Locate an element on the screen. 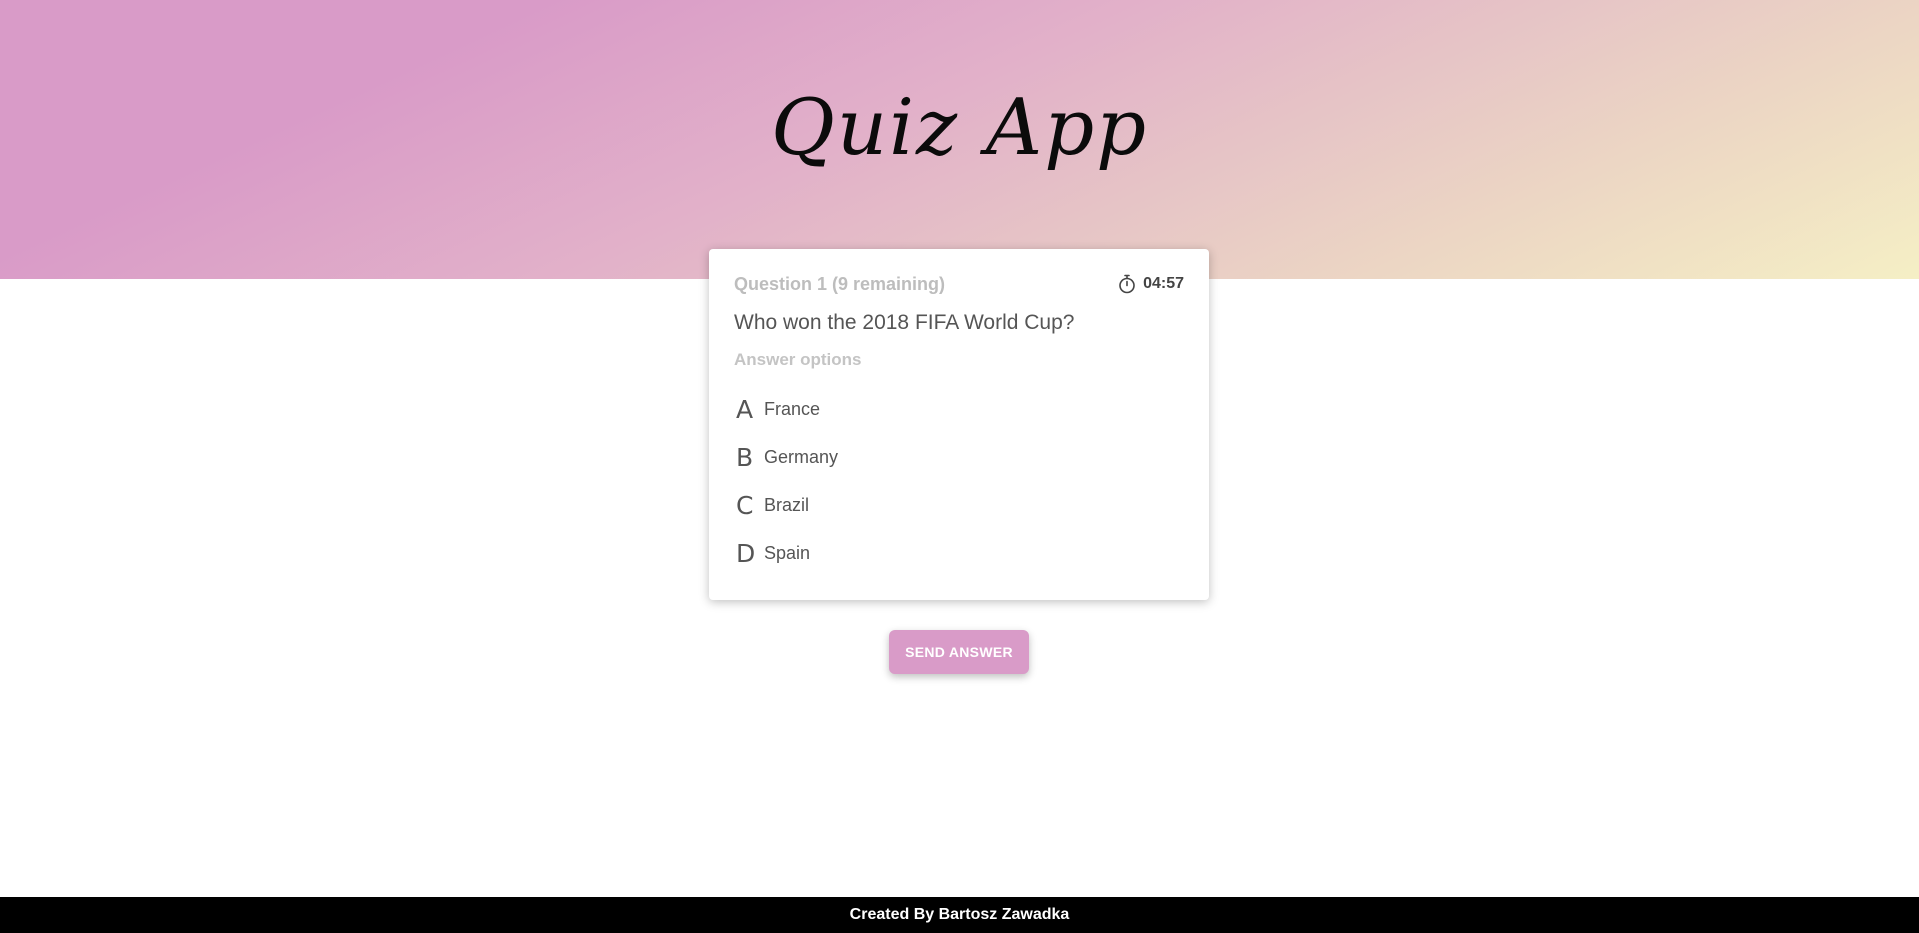  answer-option-c: C Brazil is located at coordinates (787, 505).